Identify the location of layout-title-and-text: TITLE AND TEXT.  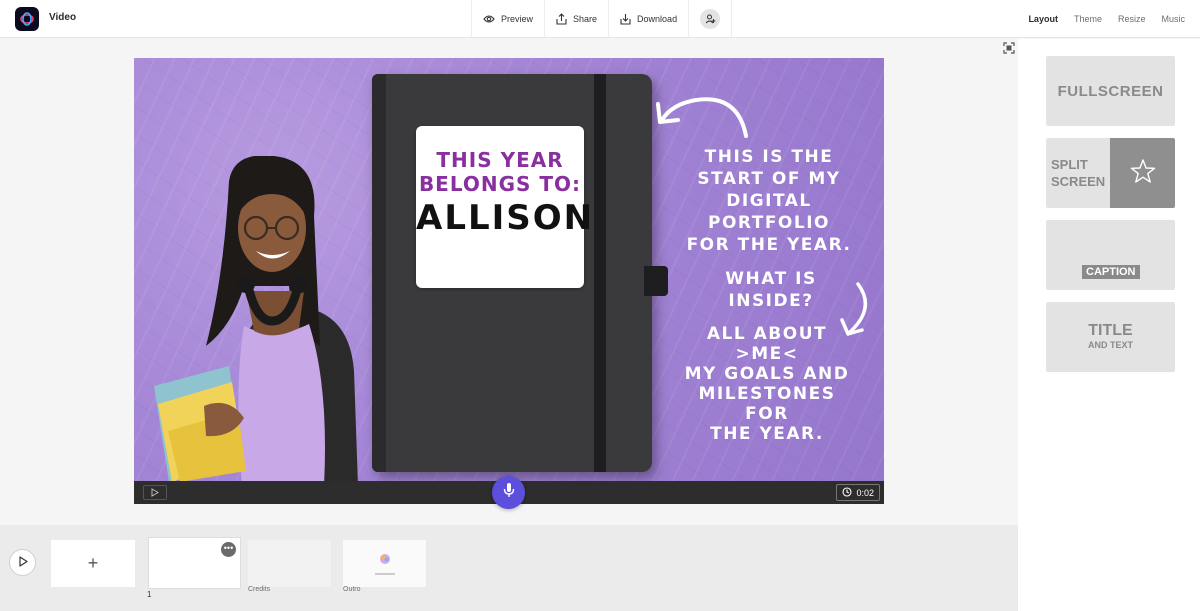
(1110, 337).